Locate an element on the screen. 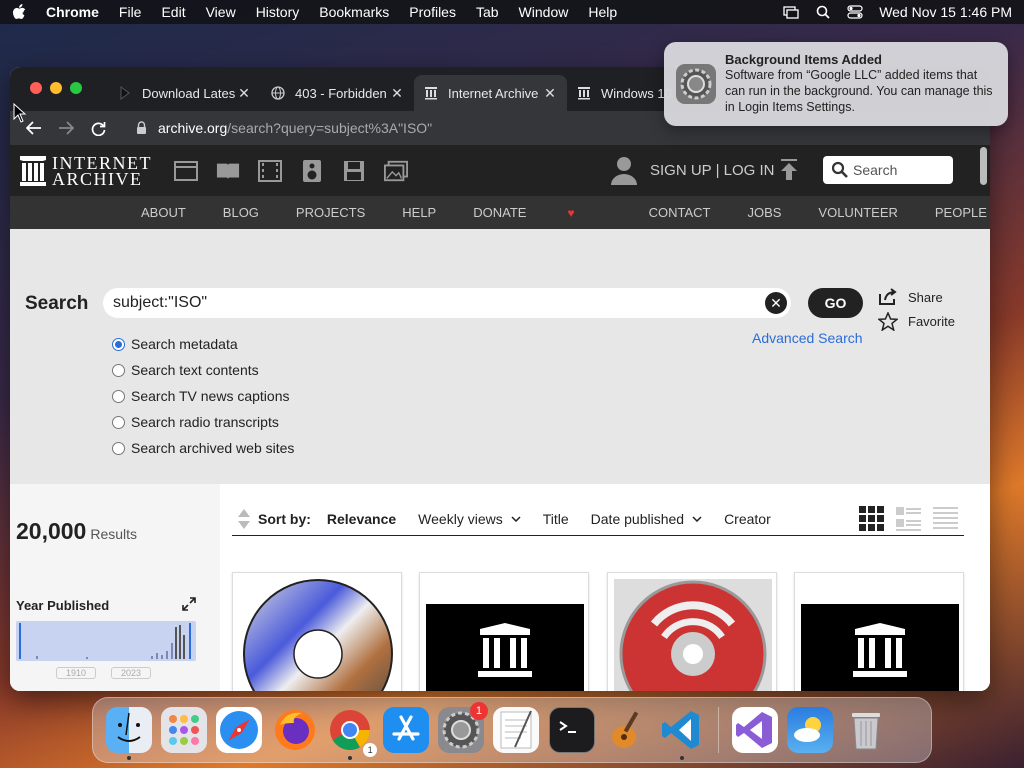 The width and height of the screenshot is (1024, 768). list-detail-view-icon is located at coordinates (908, 518).